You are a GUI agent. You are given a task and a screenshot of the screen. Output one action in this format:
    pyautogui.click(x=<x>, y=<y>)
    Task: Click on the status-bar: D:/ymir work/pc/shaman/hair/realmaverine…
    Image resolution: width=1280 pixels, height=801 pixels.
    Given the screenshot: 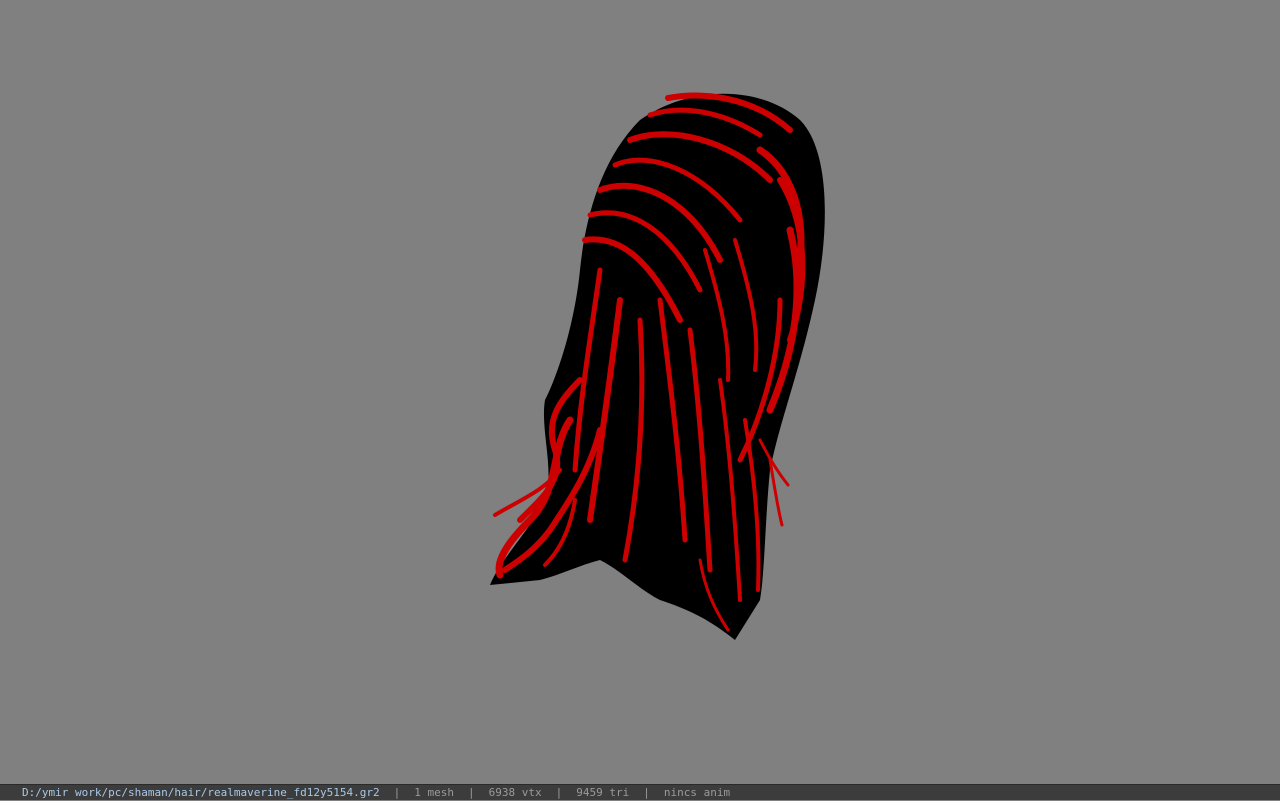 What is the action you would take?
    pyautogui.click(x=640, y=792)
    